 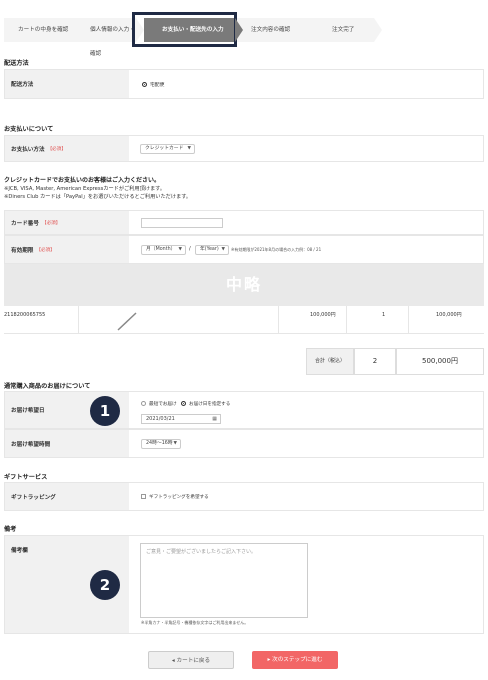 What do you see at coordinates (47, 386) in the screenshot?
I see `regular-delivery-section-title: 通常購入商品のお届けについて` at bounding box center [47, 386].